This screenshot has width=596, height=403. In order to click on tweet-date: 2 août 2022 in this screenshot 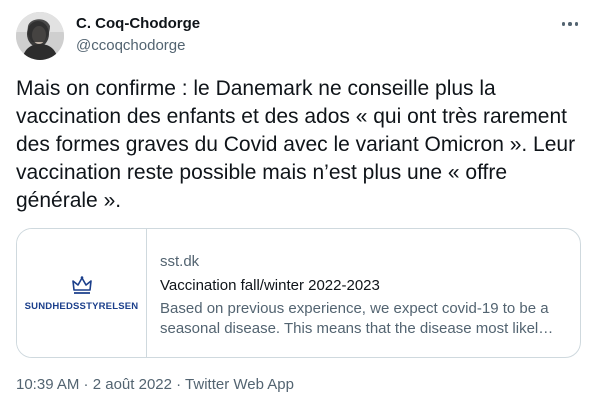, I will do `click(132, 384)`.